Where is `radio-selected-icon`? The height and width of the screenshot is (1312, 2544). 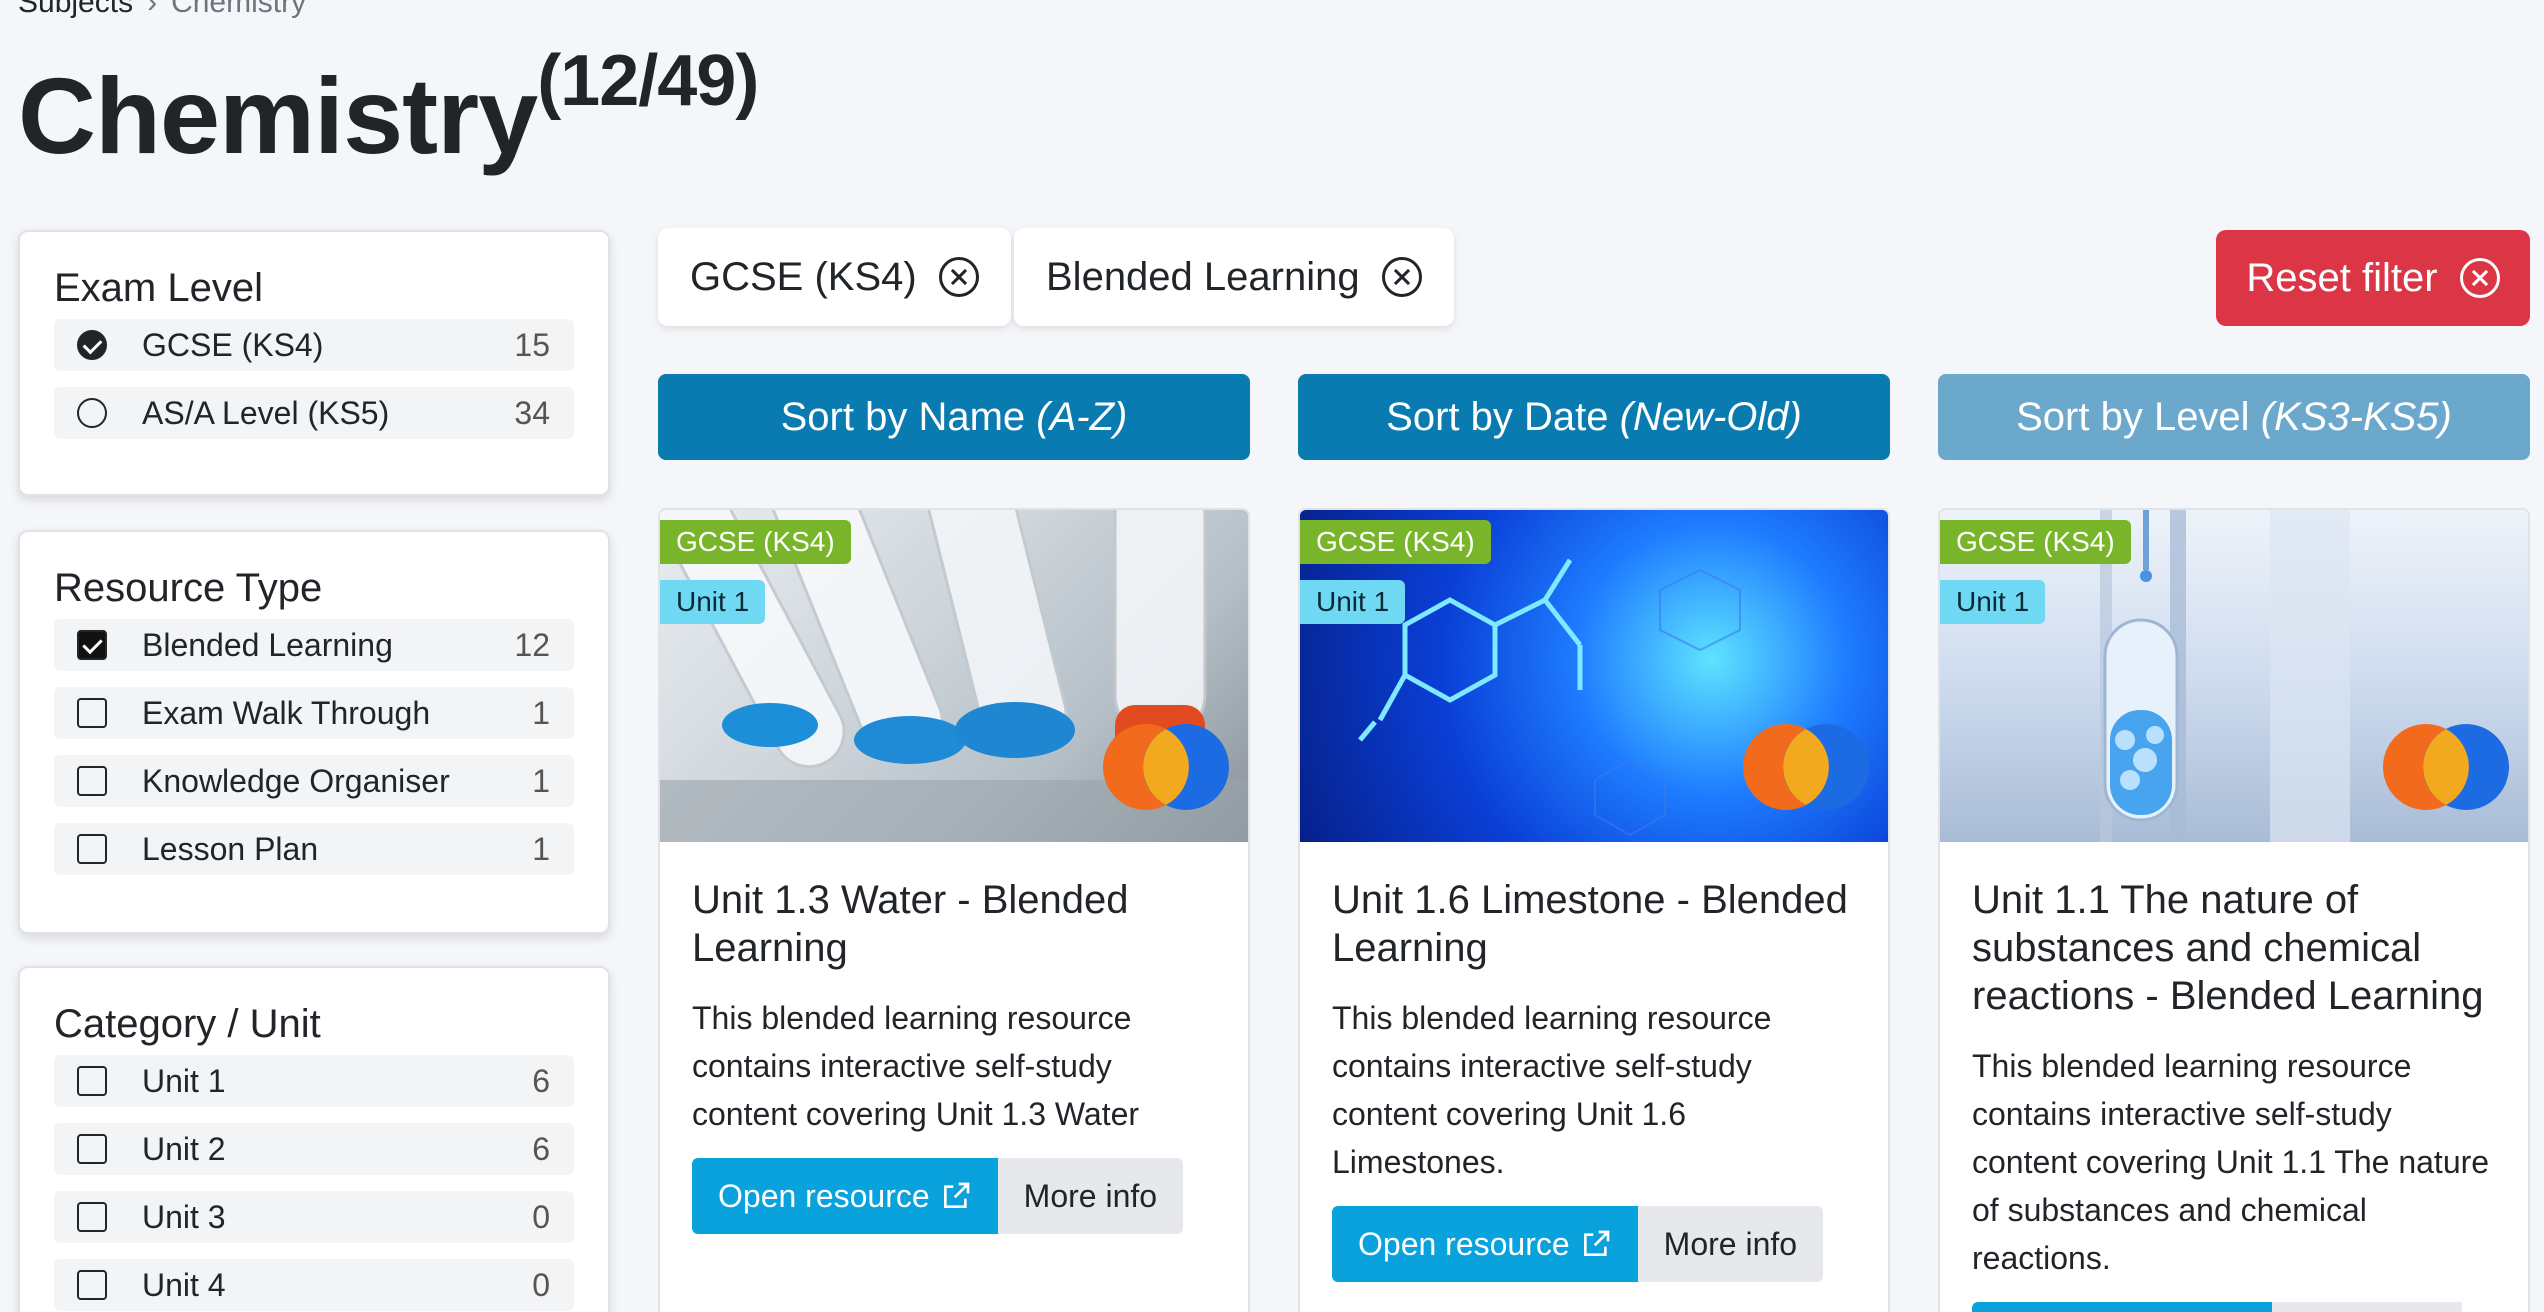 radio-selected-icon is located at coordinates (92, 345).